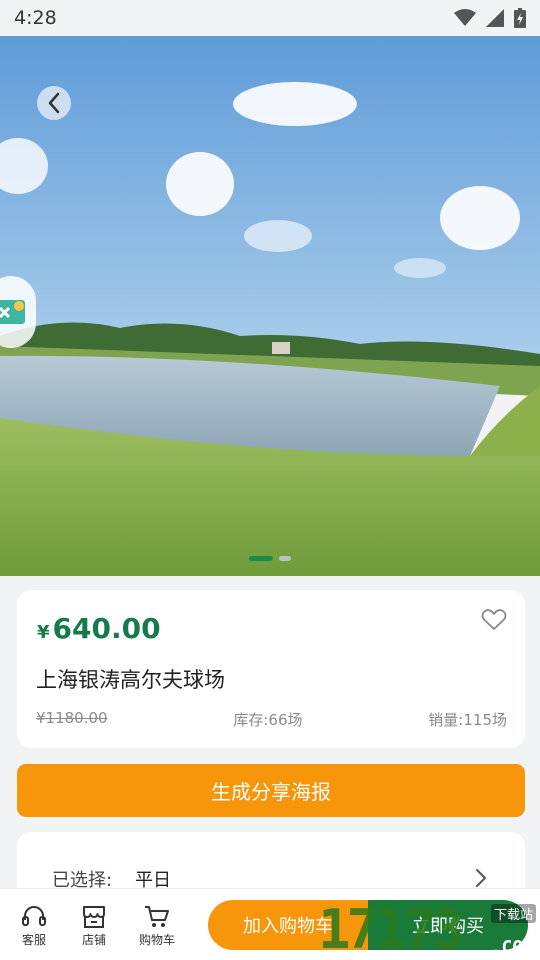 The height and width of the screenshot is (960, 540). What do you see at coordinates (130, 680) in the screenshot?
I see `product-title: 上海银涛高尔夫球场` at bounding box center [130, 680].